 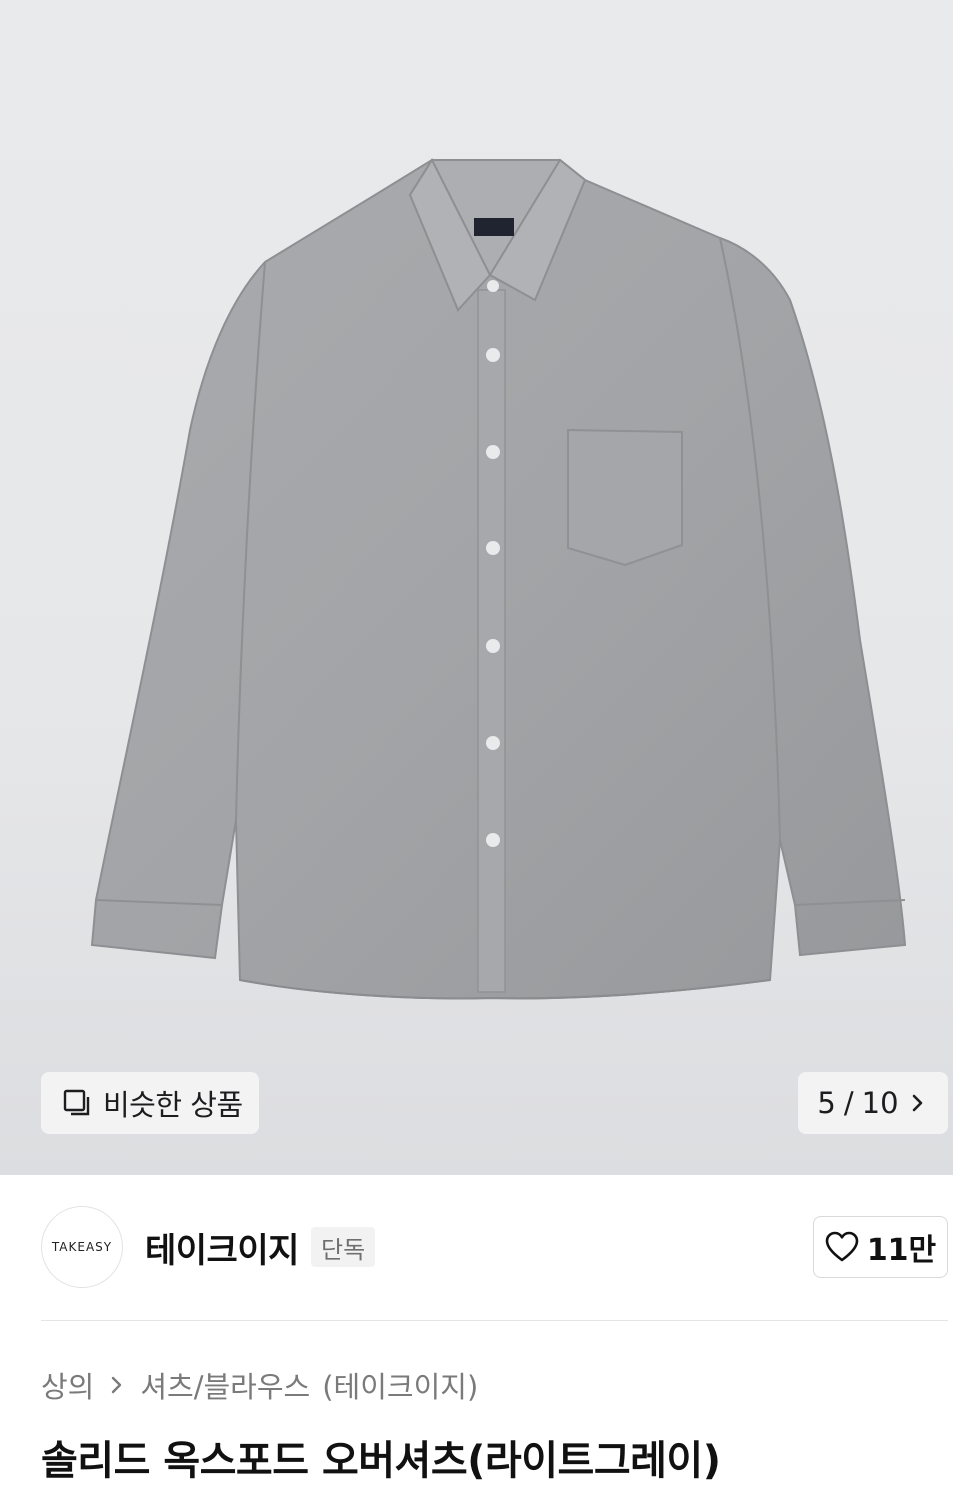 I want to click on image-pager-button: 5 / 10, so click(x=873, y=1103).